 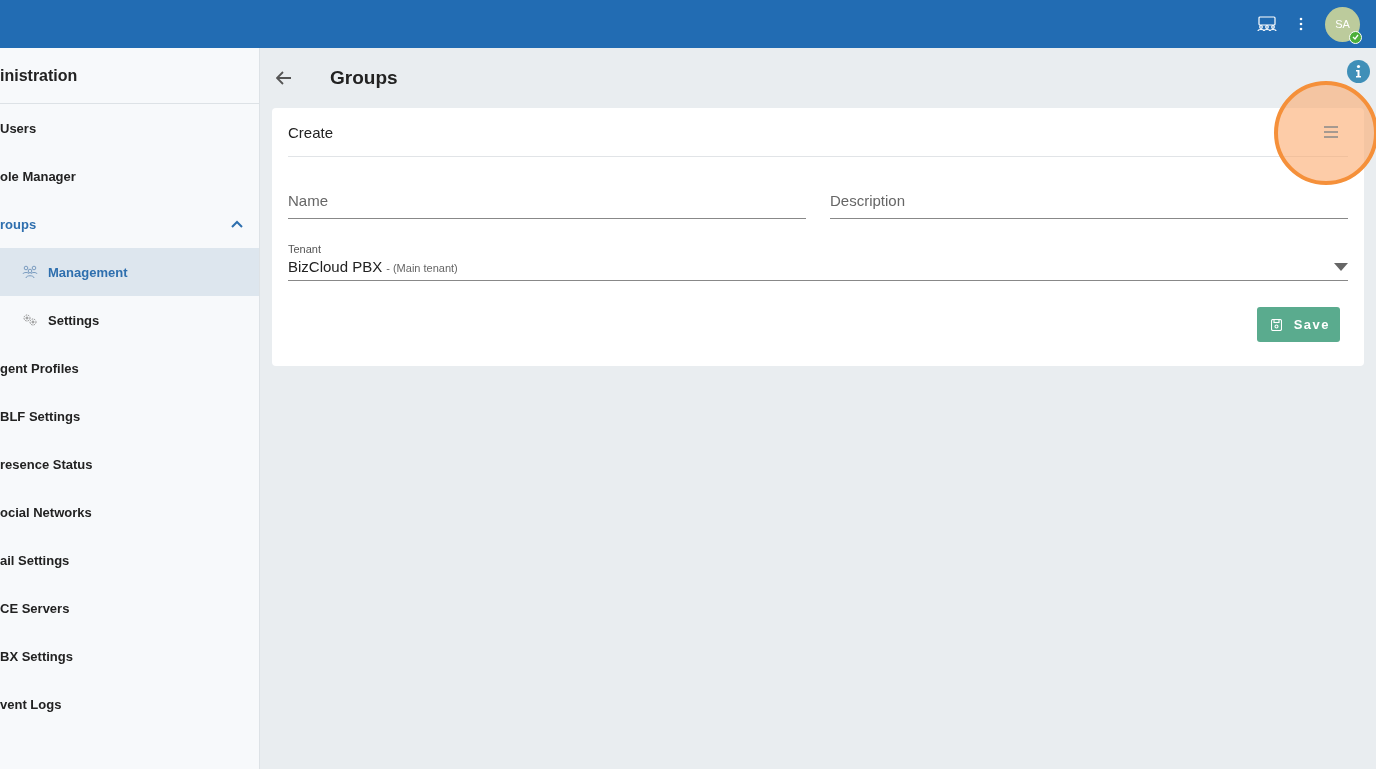 I want to click on sidebar-item: vent Logs, so click(x=129, y=704).